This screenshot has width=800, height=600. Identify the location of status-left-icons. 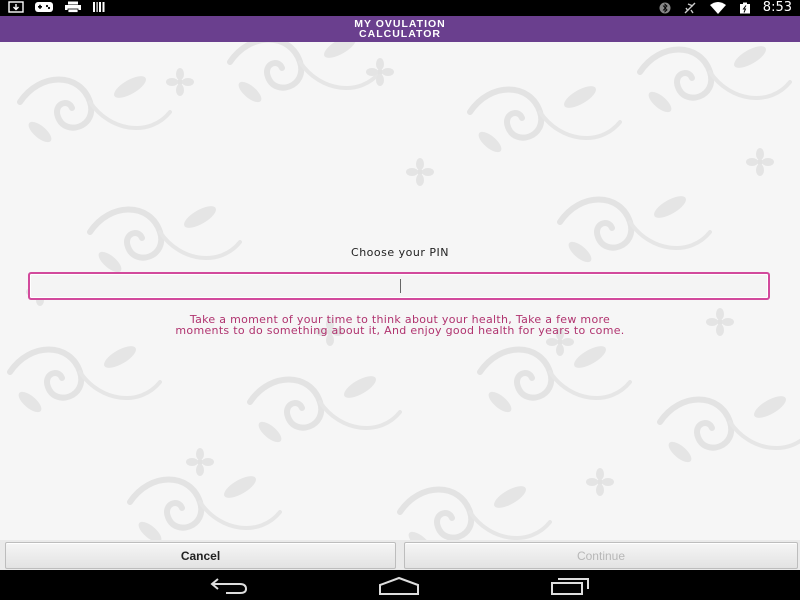
(57, 7).